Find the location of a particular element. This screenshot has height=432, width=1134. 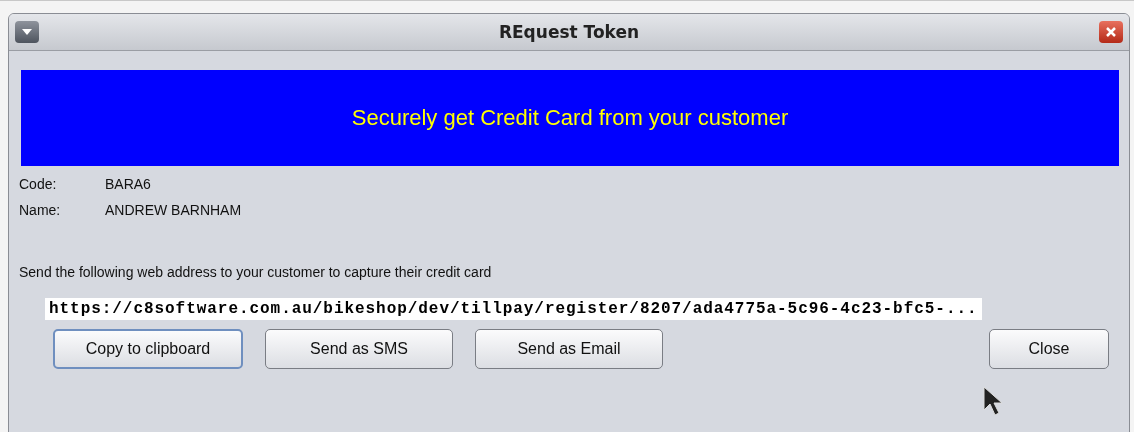

caret-icon is located at coordinates (27, 32).